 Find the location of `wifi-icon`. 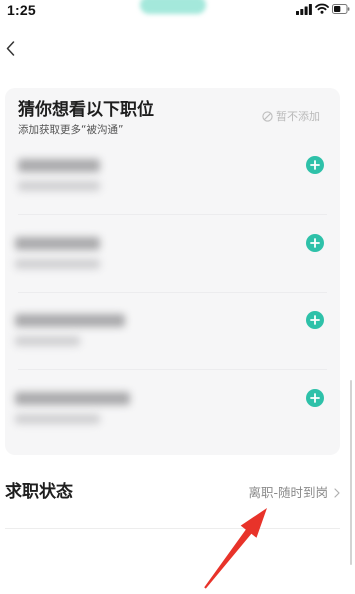

wifi-icon is located at coordinates (322, 8).